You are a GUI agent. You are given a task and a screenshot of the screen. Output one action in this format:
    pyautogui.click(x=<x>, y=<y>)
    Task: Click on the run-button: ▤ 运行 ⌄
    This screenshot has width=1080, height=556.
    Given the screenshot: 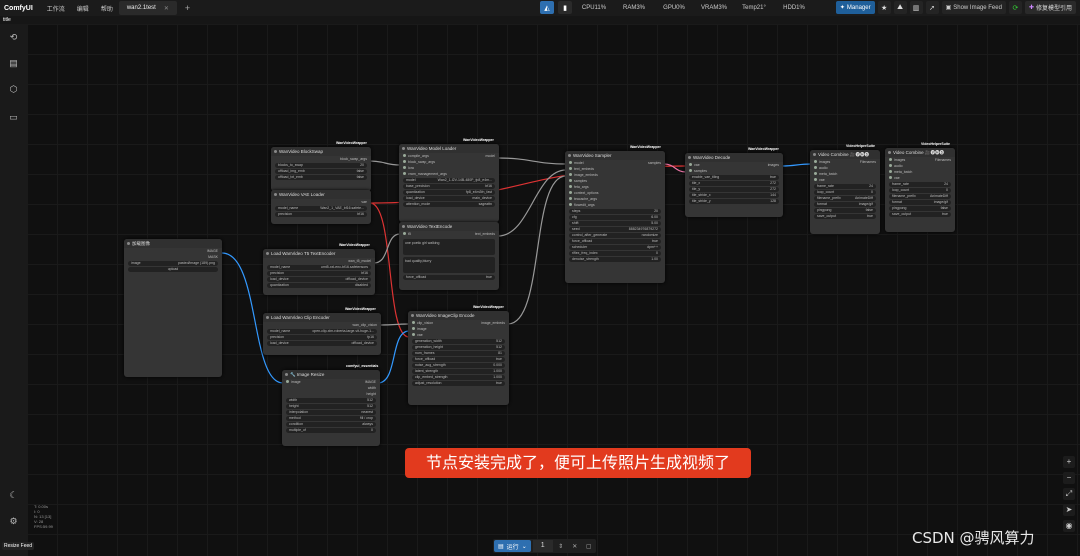 What is the action you would take?
    pyautogui.click(x=512, y=546)
    